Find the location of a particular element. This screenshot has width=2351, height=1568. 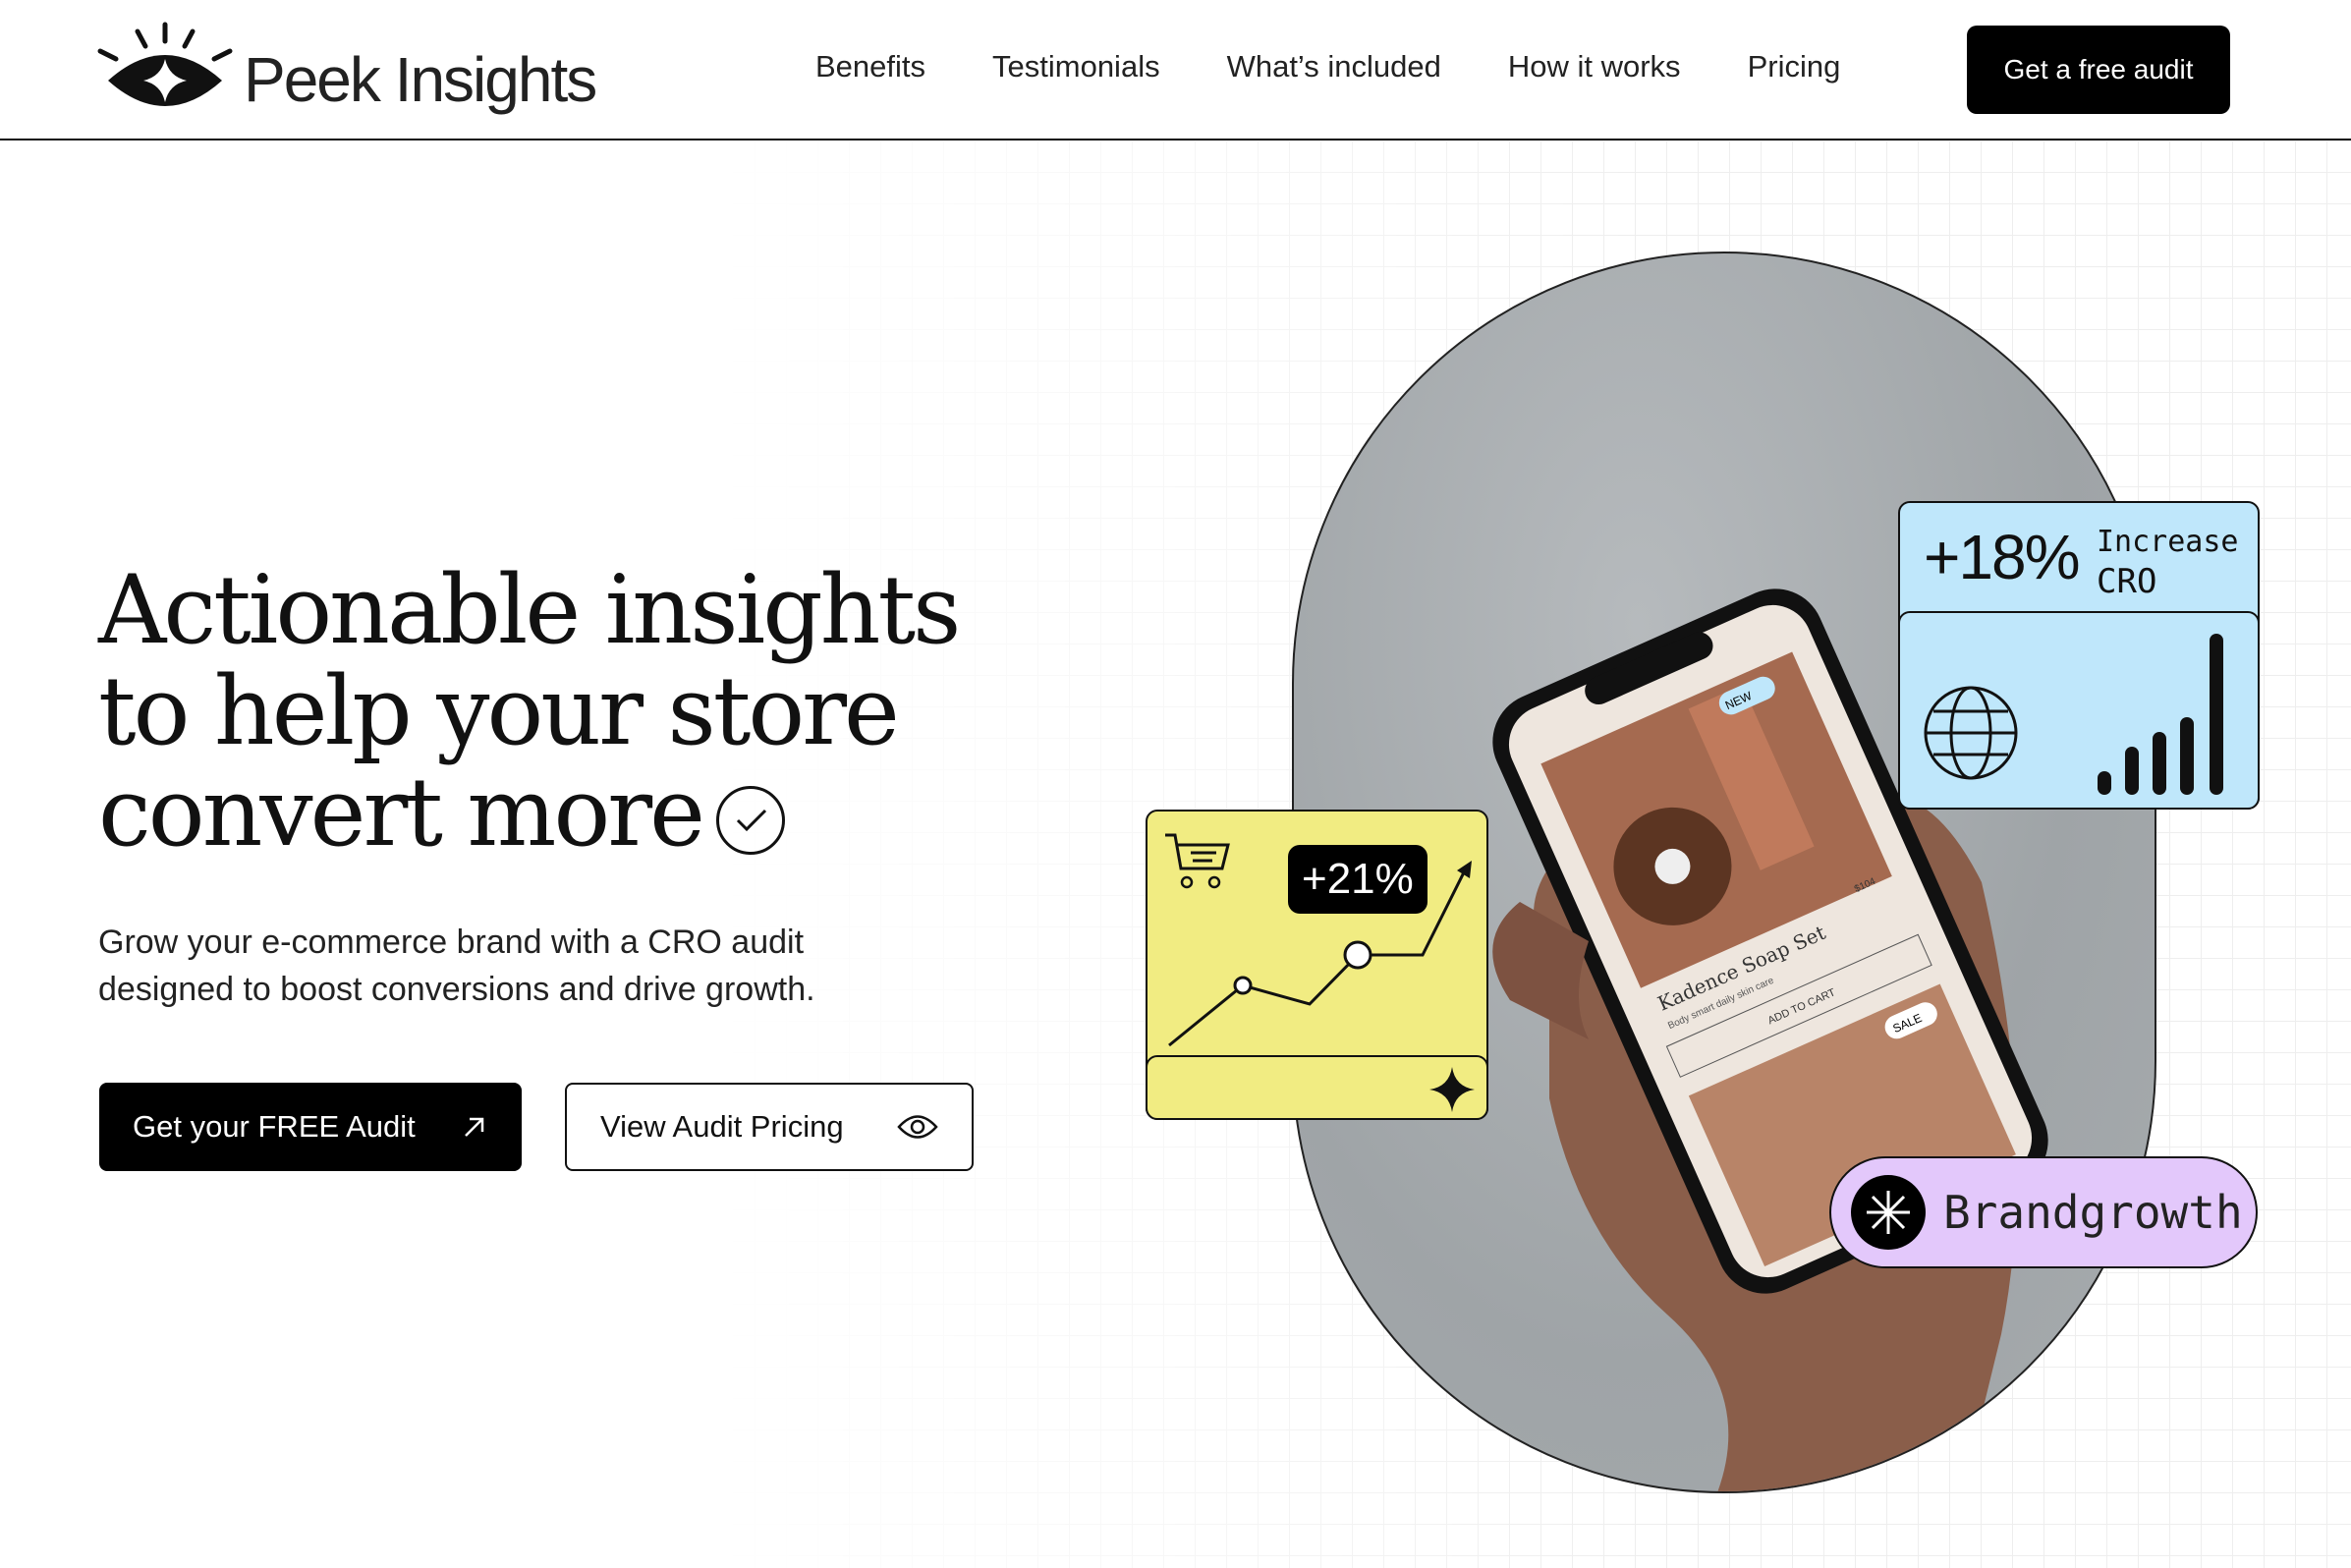

sparkle-icon is located at coordinates (1452, 1089).